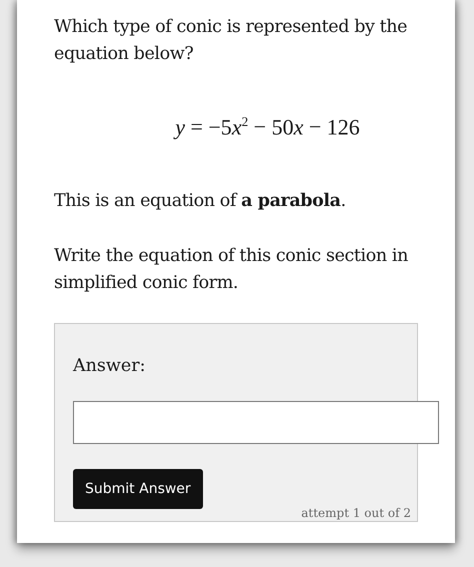 This screenshot has height=567, width=474. Describe the element at coordinates (231, 41) in the screenshot. I see `question-text: Which type of conic is represented by the equation below?` at that location.